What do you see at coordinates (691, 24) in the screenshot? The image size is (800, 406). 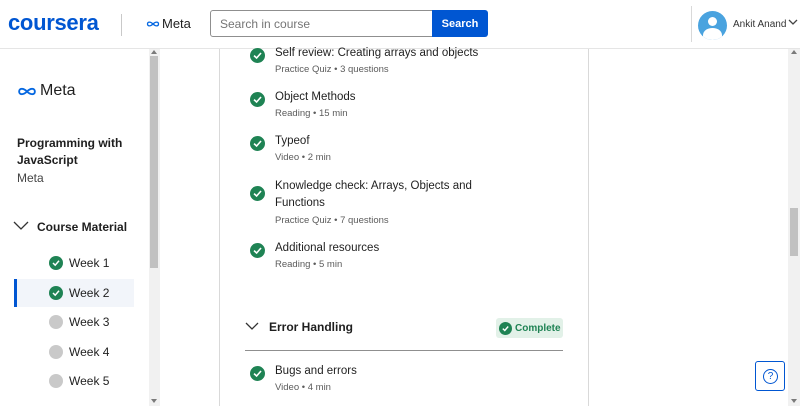 I see `header-divider-right` at bounding box center [691, 24].